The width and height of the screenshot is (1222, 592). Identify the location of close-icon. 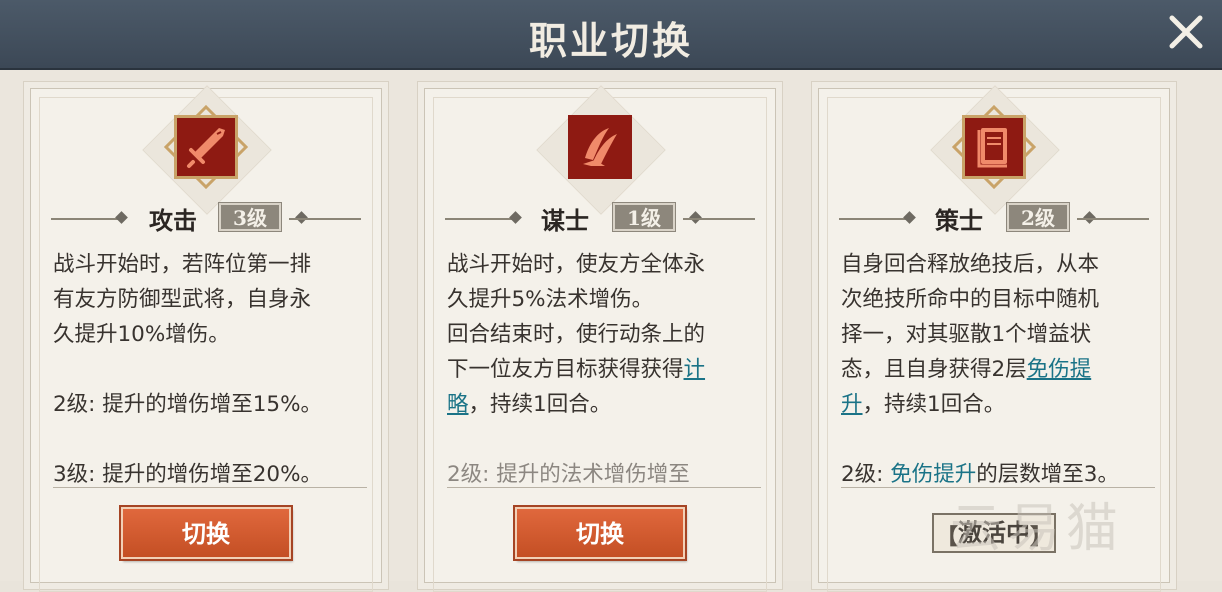
(1186, 32).